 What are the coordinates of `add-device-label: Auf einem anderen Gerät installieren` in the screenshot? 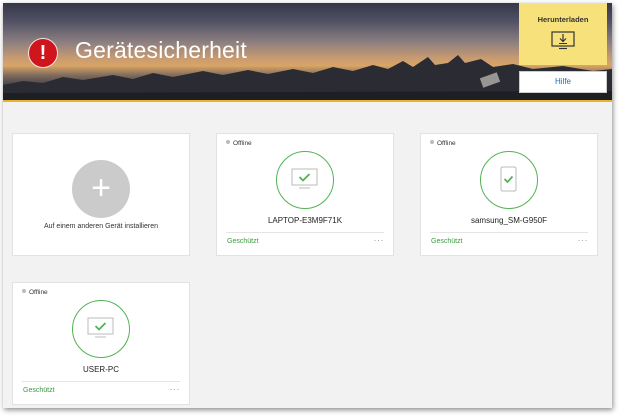 It's located at (100, 226).